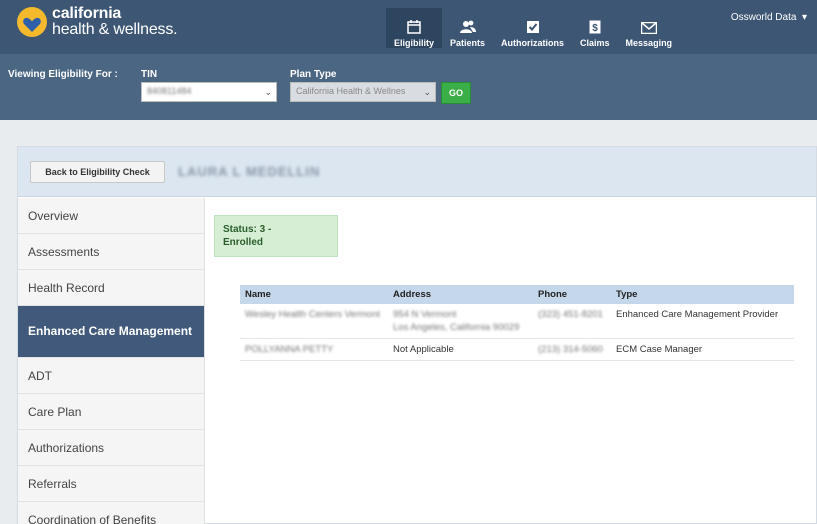 The height and width of the screenshot is (524, 817). Describe the element at coordinates (460, 349) in the screenshot. I see `cell-address: Not Applicable` at that location.